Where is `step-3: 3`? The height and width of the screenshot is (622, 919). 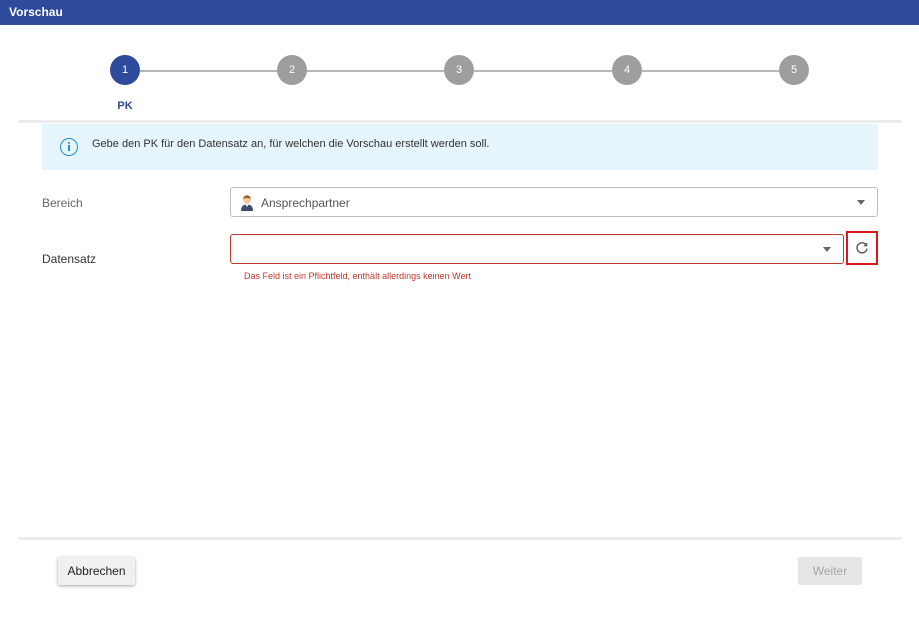
step-3: 3 is located at coordinates (459, 70).